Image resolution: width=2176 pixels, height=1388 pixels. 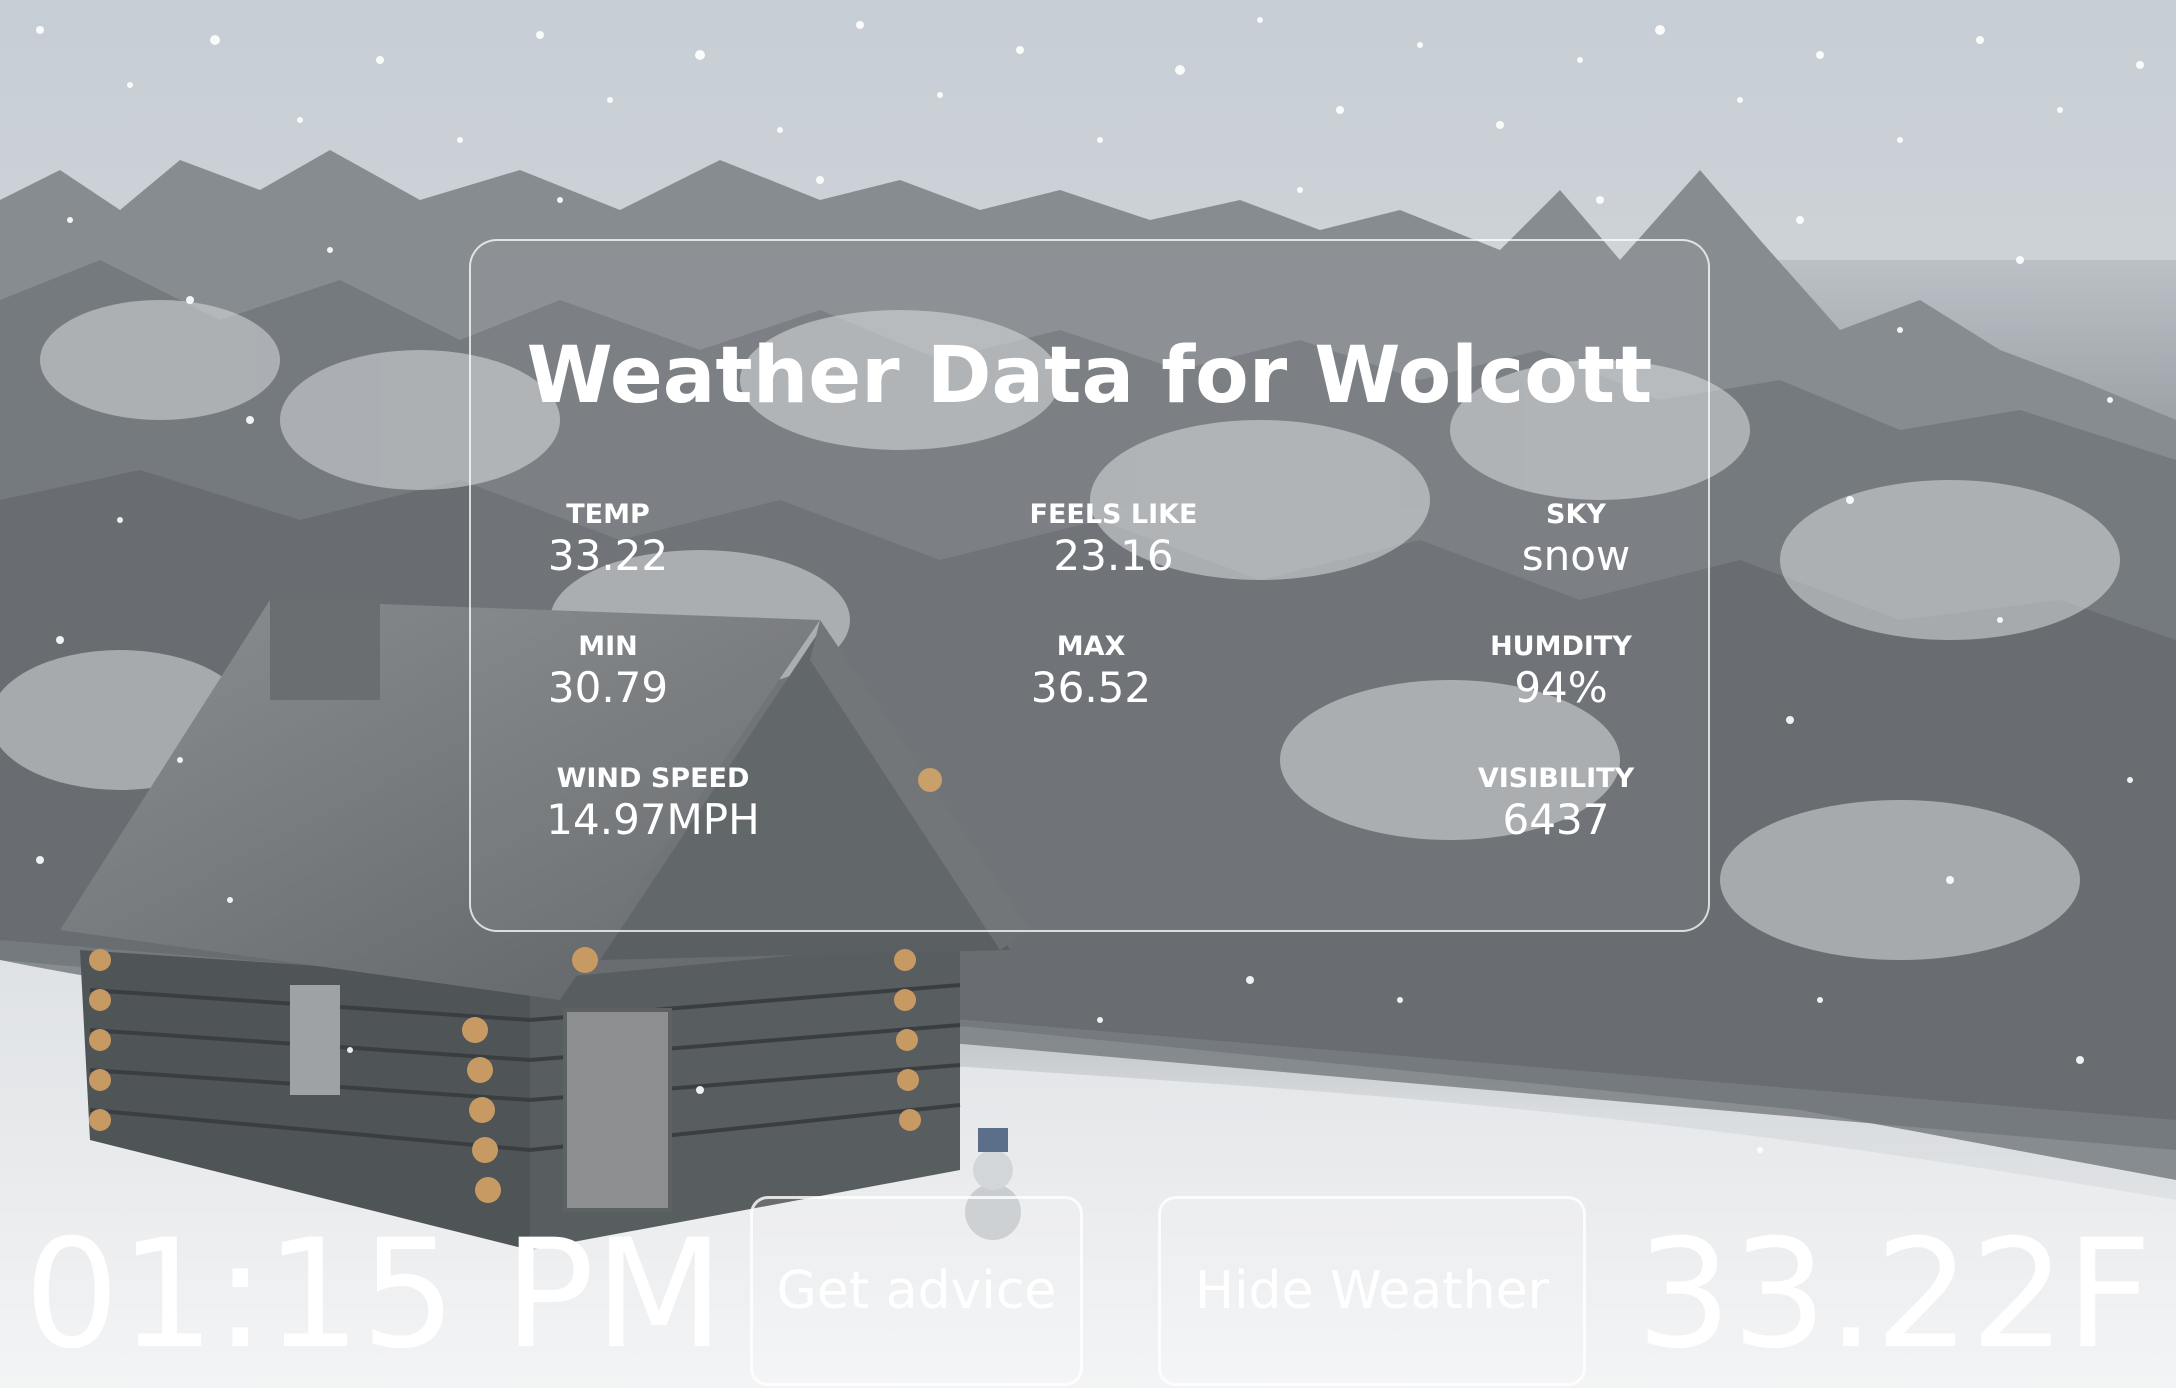 What do you see at coordinates (608, 687) in the screenshot?
I see `stat-min-value: 30.79` at bounding box center [608, 687].